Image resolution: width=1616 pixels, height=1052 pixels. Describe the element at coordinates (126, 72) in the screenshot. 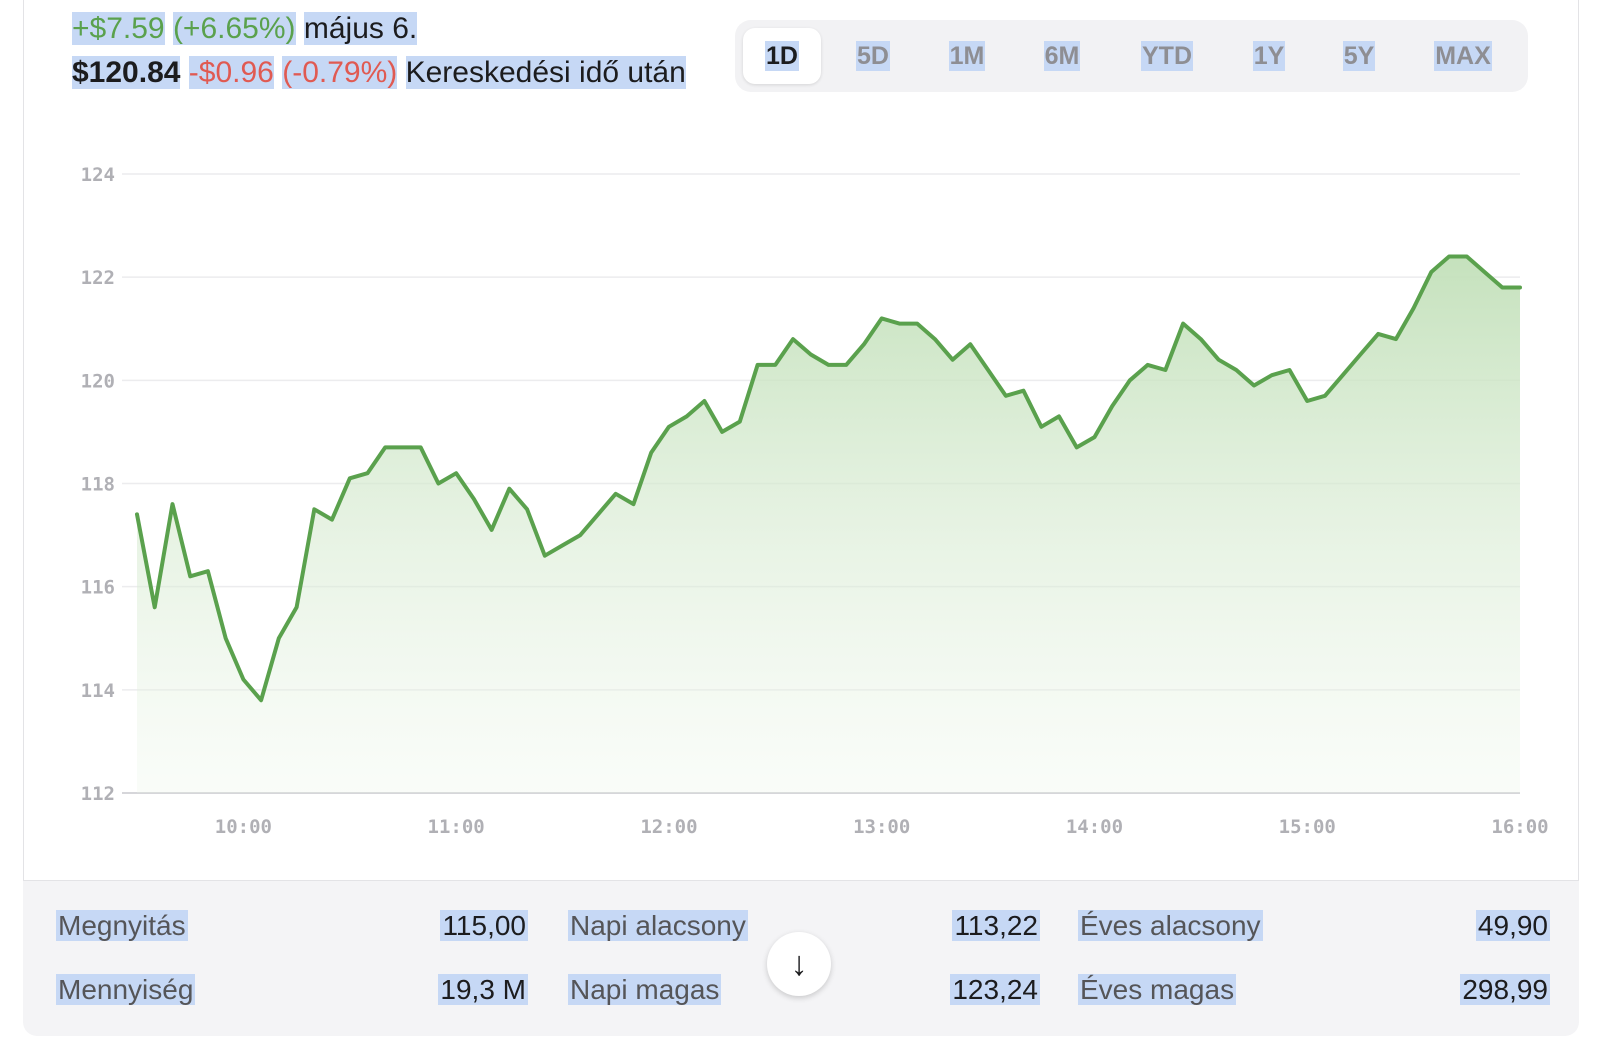

I see `after-hours-price: $120.84` at that location.